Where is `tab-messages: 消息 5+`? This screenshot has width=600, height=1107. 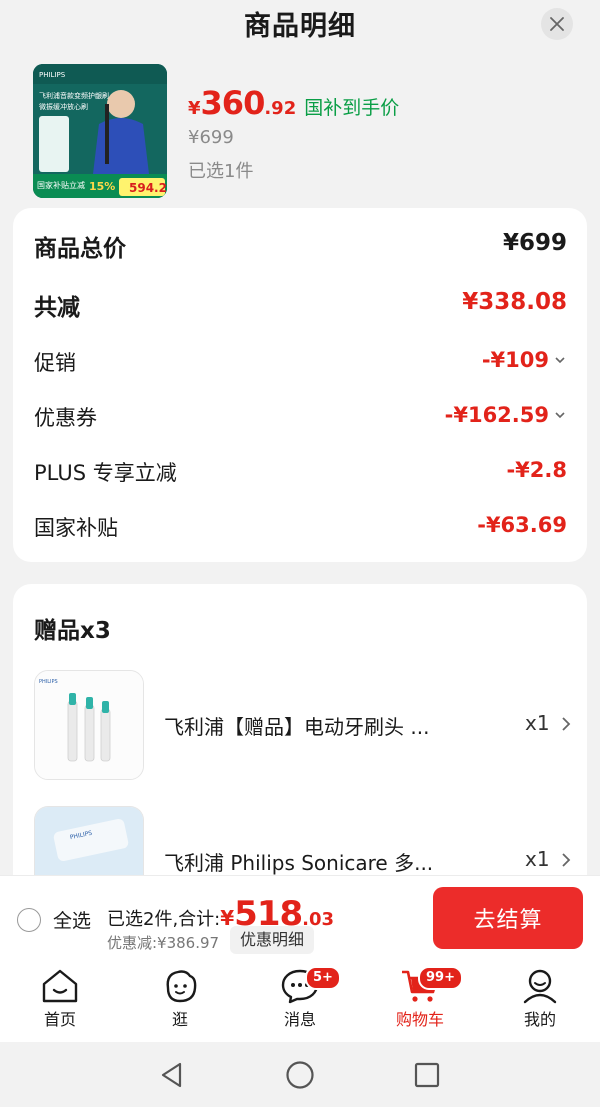
tab-messages: 消息 5+ is located at coordinates (300, 998).